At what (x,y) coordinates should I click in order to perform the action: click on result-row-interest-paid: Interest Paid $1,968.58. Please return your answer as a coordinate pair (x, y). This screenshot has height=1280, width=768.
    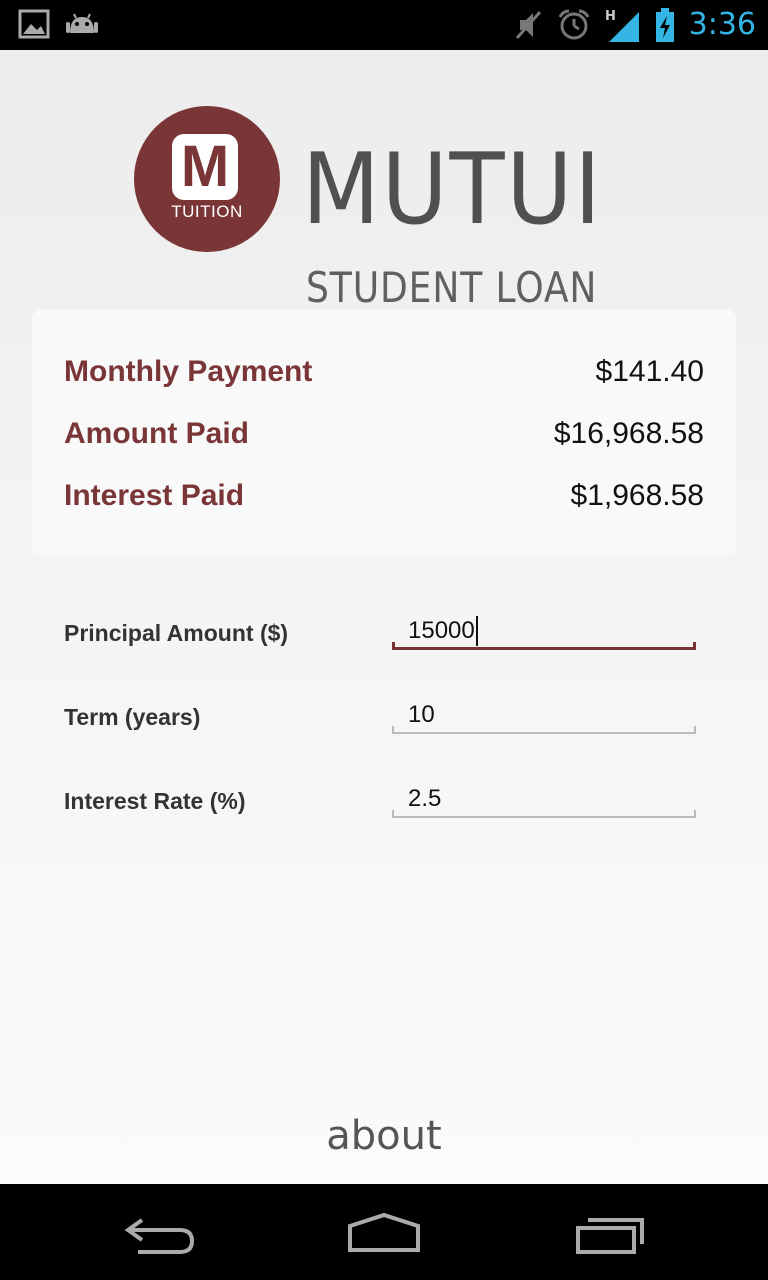
    Looking at the image, I should click on (384, 496).